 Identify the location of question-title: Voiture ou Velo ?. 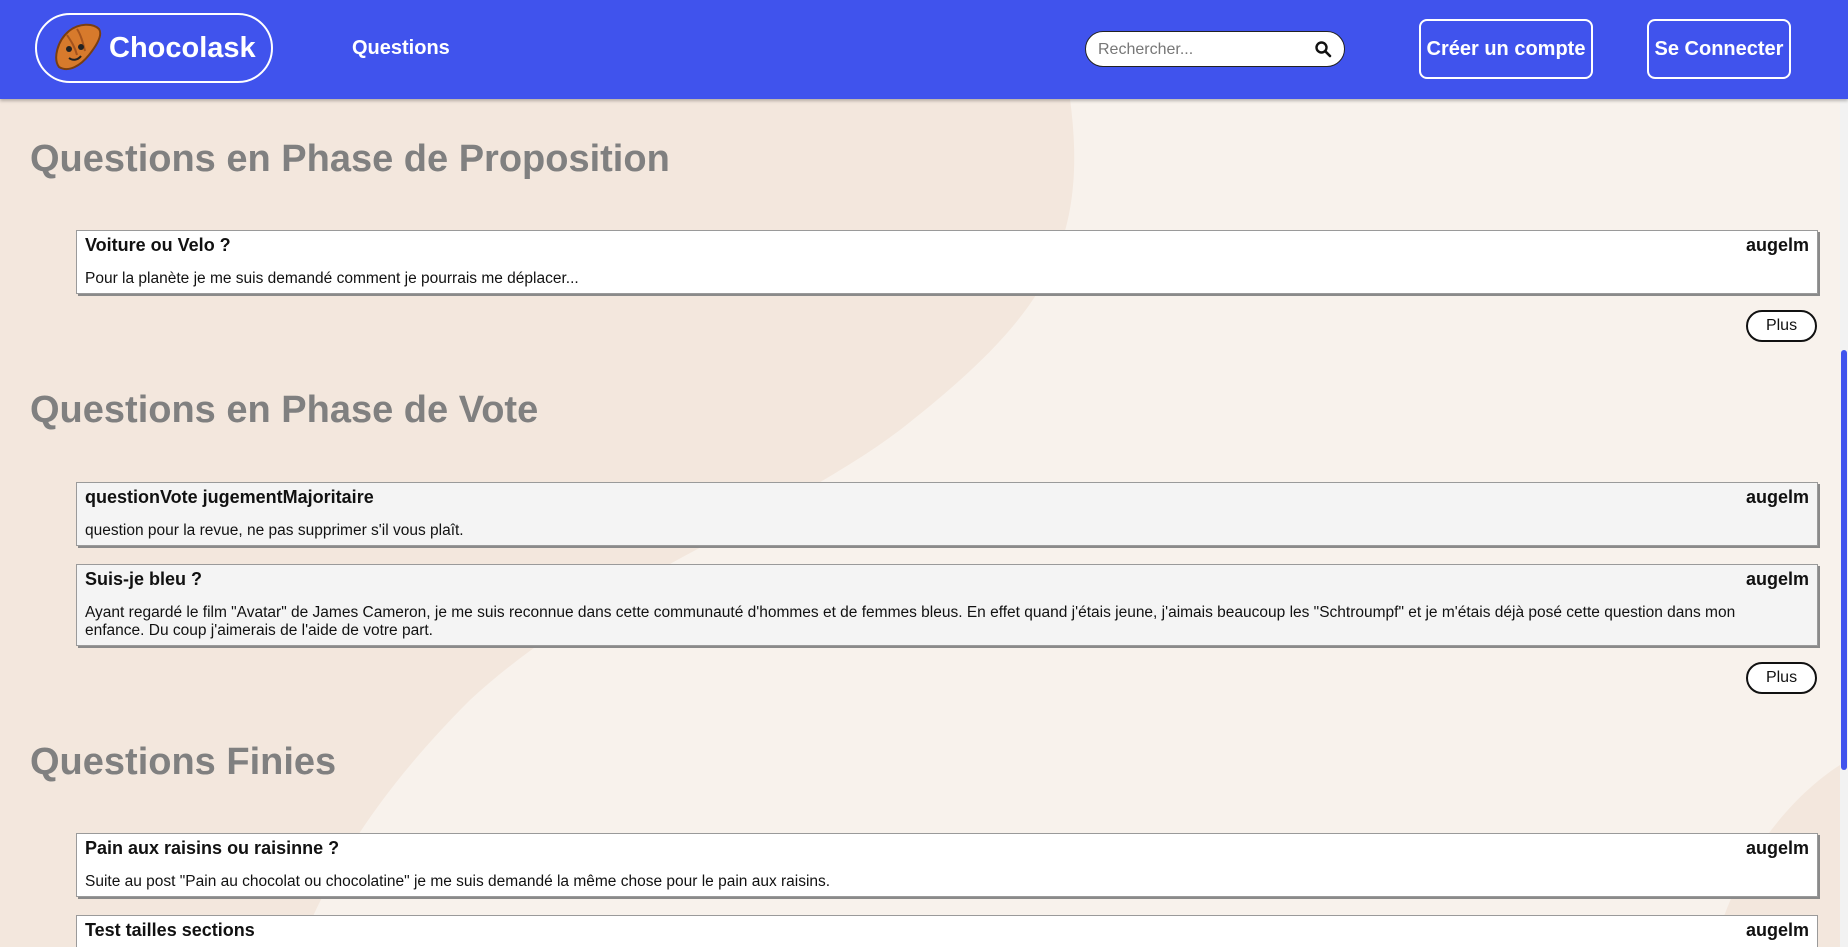
(158, 245).